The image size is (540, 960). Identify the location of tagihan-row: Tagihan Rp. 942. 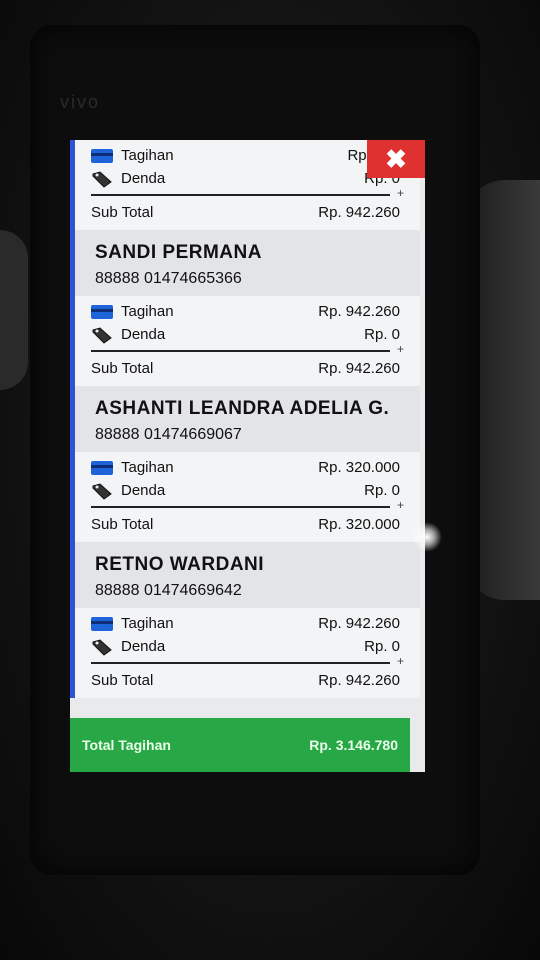
(245, 155).